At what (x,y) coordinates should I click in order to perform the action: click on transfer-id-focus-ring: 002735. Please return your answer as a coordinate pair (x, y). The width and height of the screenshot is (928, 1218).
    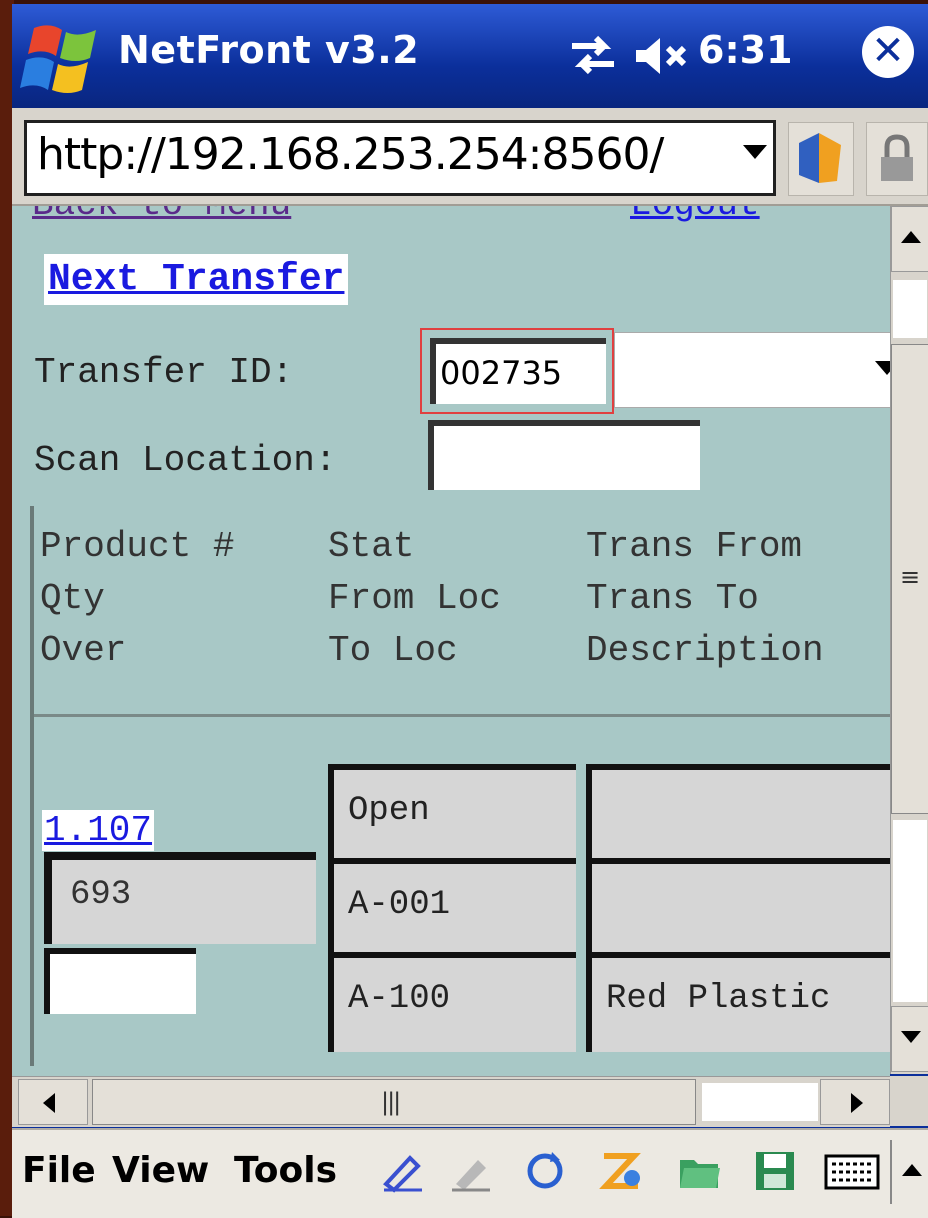
    Looking at the image, I should click on (517, 371).